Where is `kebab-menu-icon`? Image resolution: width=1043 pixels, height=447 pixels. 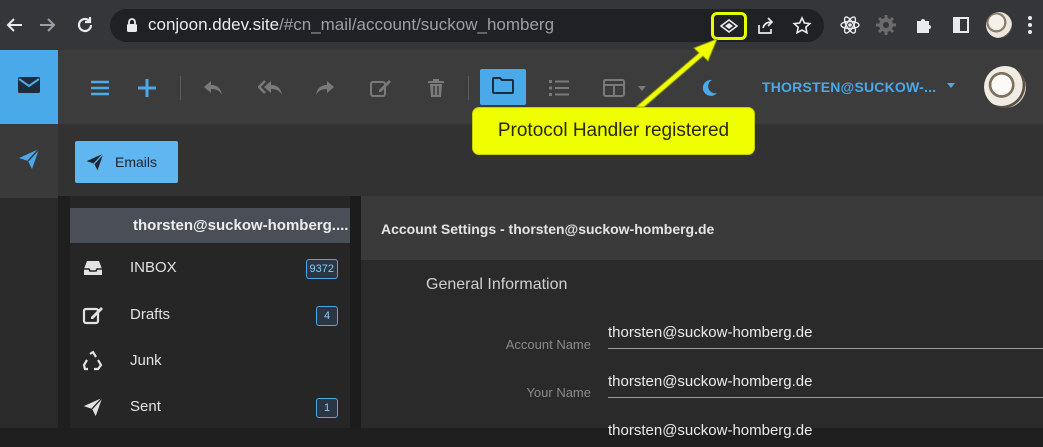
kebab-menu-icon is located at coordinates (1030, 25).